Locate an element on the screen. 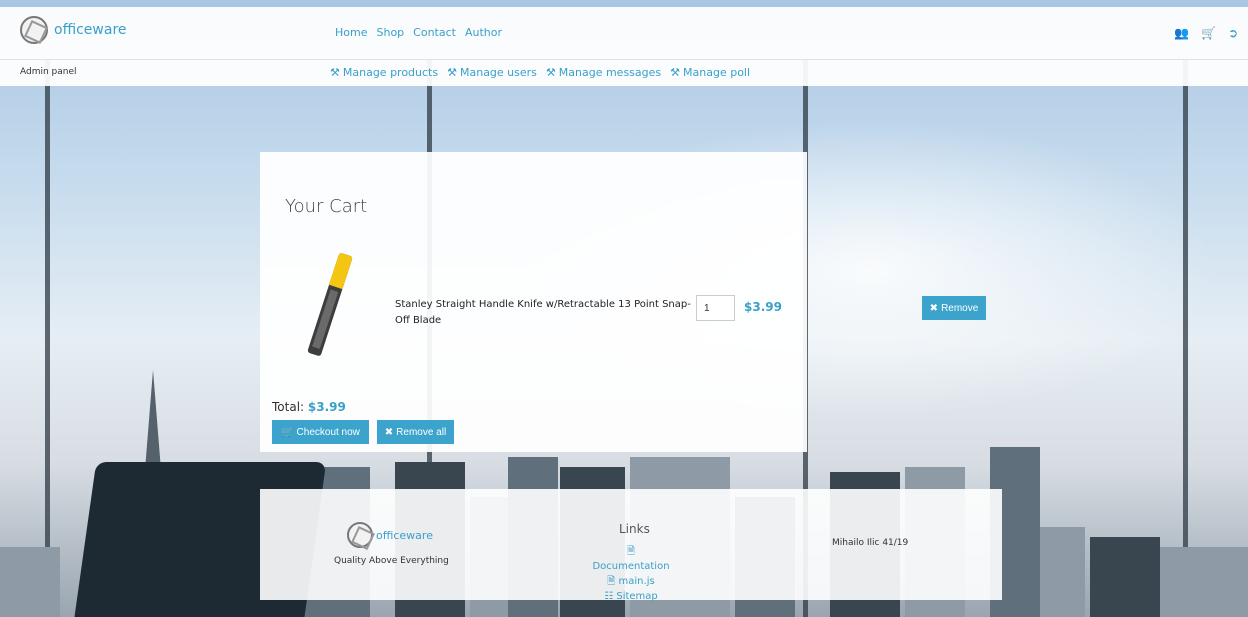  sitemap-link: ☷ Sitemap is located at coordinates (631, 596).